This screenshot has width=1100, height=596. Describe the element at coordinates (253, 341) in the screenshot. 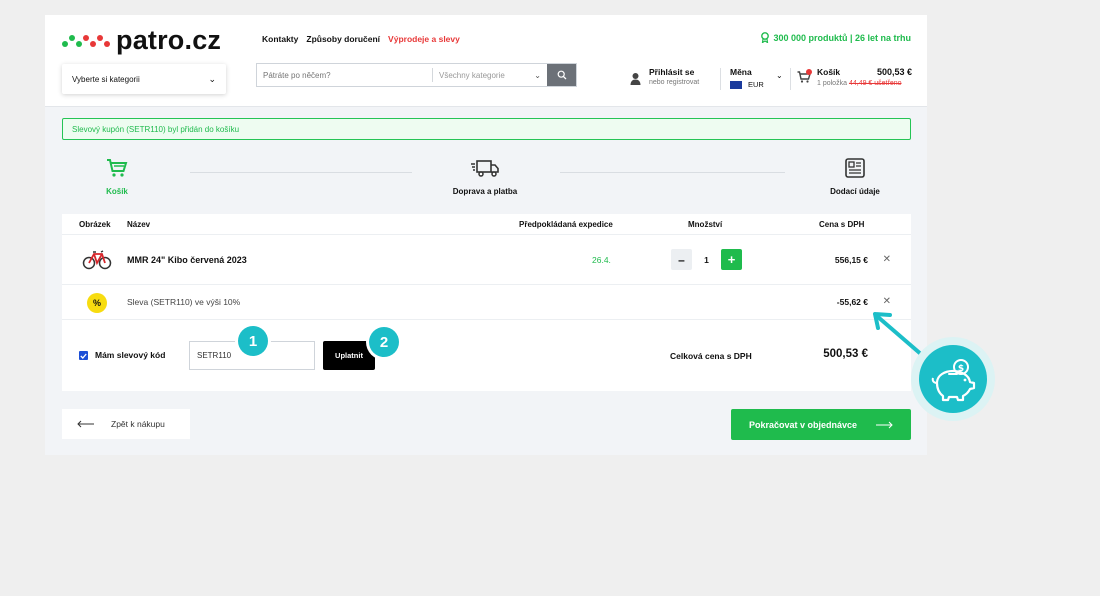

I see `annotation-badge-1: 1` at that location.